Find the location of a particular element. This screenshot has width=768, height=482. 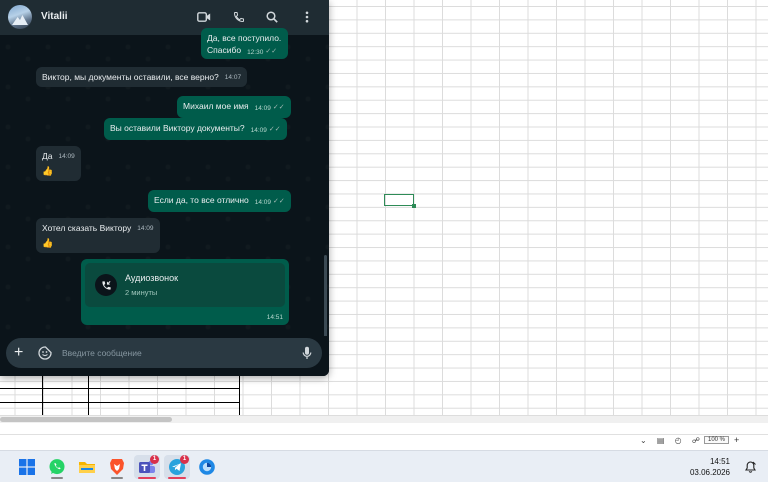

composer: + Введите сообщение is located at coordinates (164, 356).